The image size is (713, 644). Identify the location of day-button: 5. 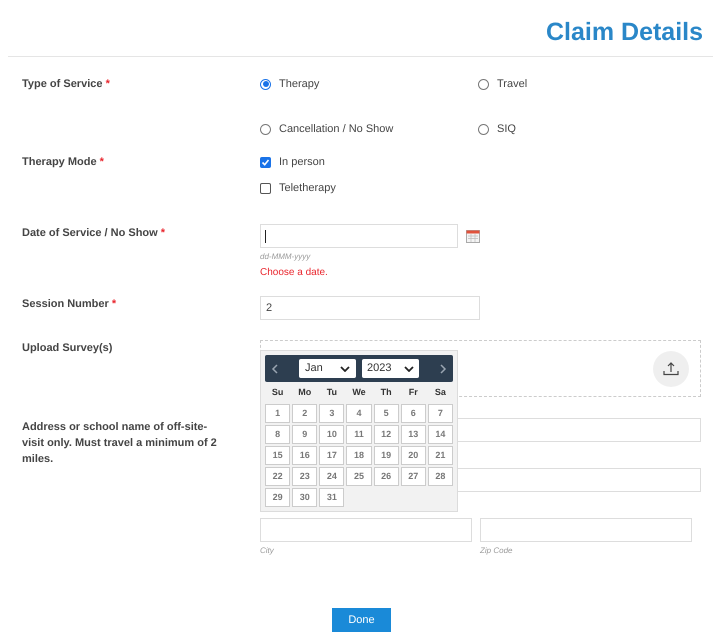
(386, 413).